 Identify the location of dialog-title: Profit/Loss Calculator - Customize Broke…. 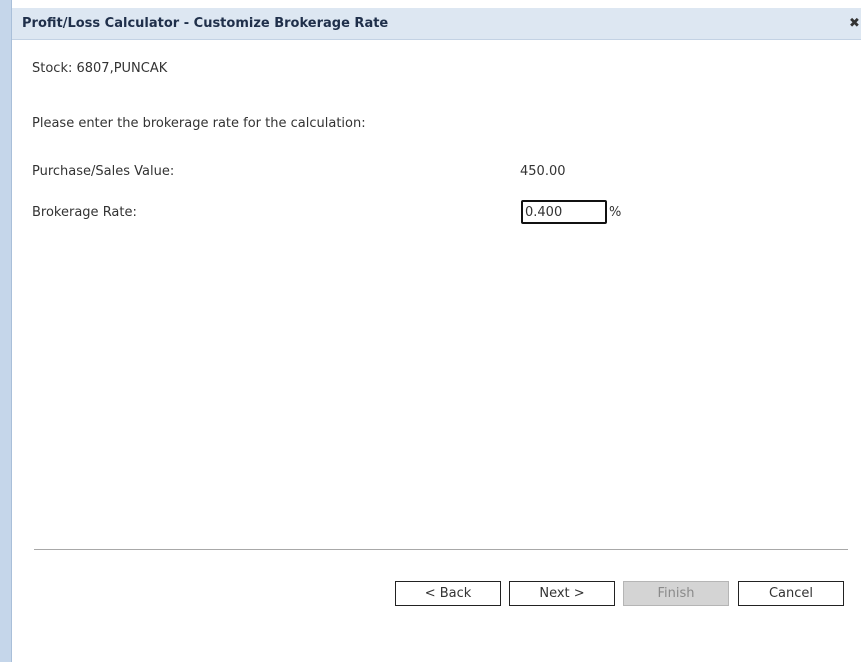
(205, 23).